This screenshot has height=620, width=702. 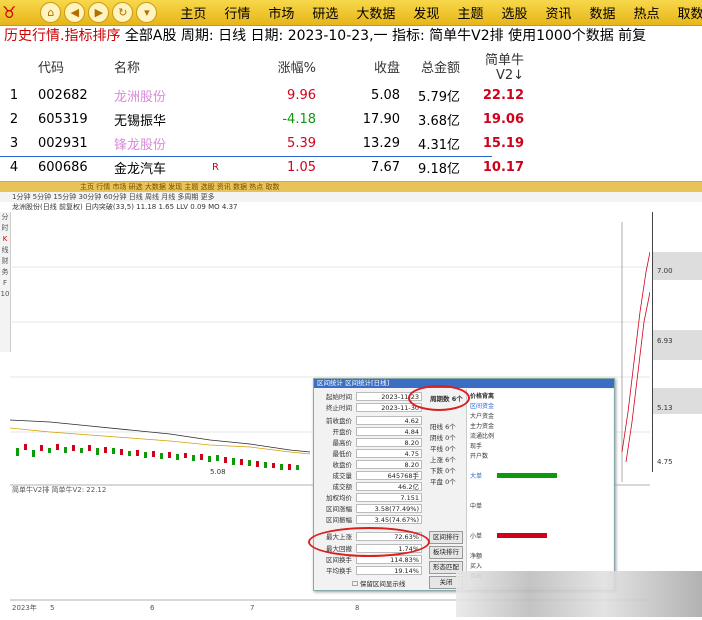 What do you see at coordinates (71, 66) in the screenshot?
I see `col-code: 代码` at bounding box center [71, 66].